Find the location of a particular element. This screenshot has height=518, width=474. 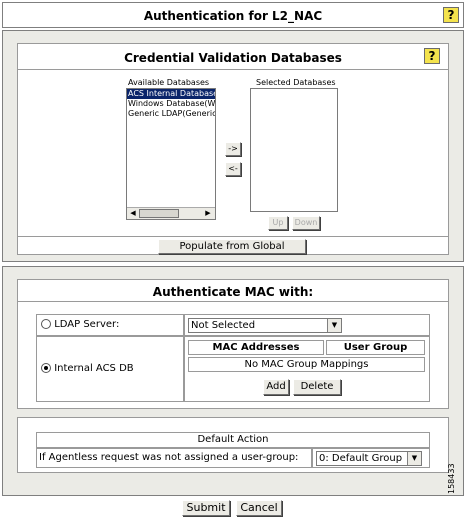

default-group-cell: 0: Default Group ▼ is located at coordinates (371, 458).